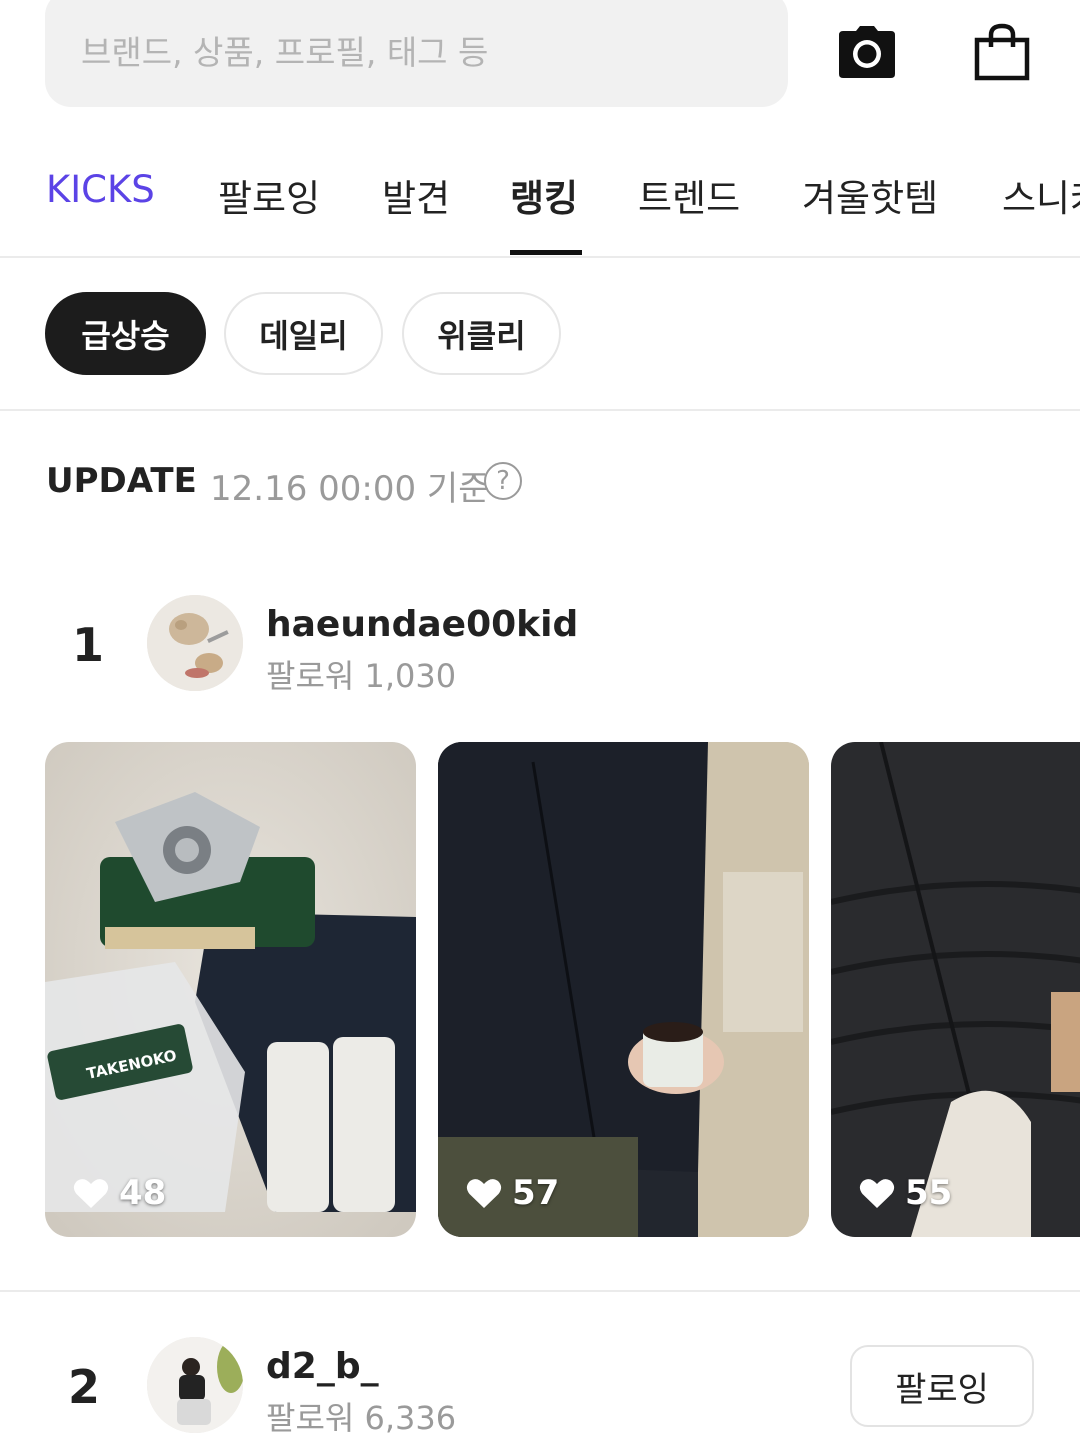 Image resolution: width=1080 pixels, height=1440 pixels. What do you see at coordinates (870, 195) in the screenshot?
I see `tab-winter-hot-items: 겨울핫템` at bounding box center [870, 195].